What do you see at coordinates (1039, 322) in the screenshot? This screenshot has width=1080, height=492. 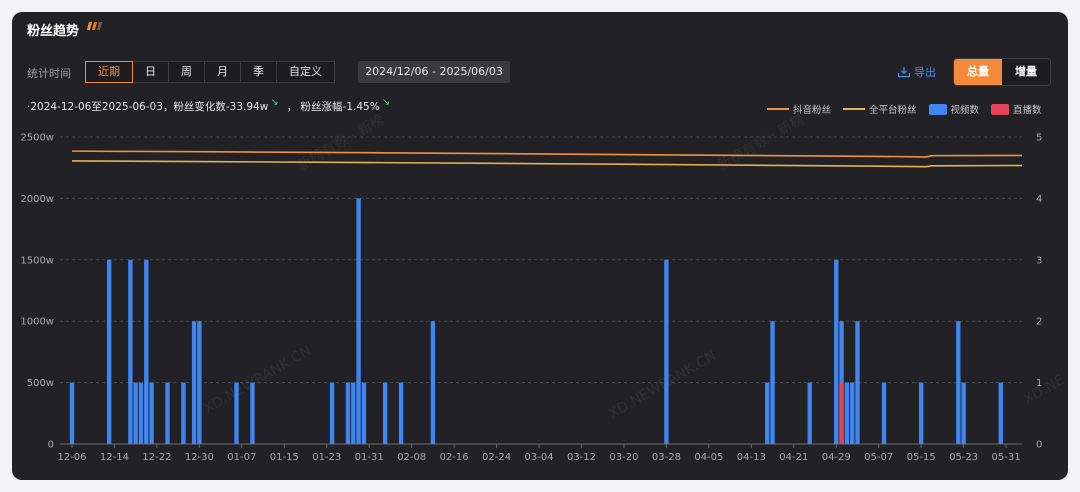 I see `y-right-tick-label: 2` at bounding box center [1039, 322].